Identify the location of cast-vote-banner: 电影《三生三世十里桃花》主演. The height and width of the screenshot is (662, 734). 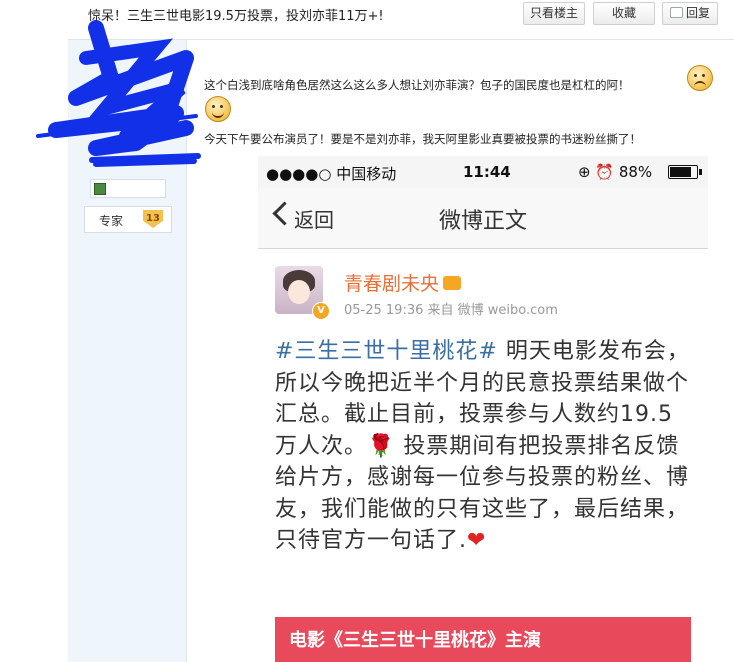
(483, 639).